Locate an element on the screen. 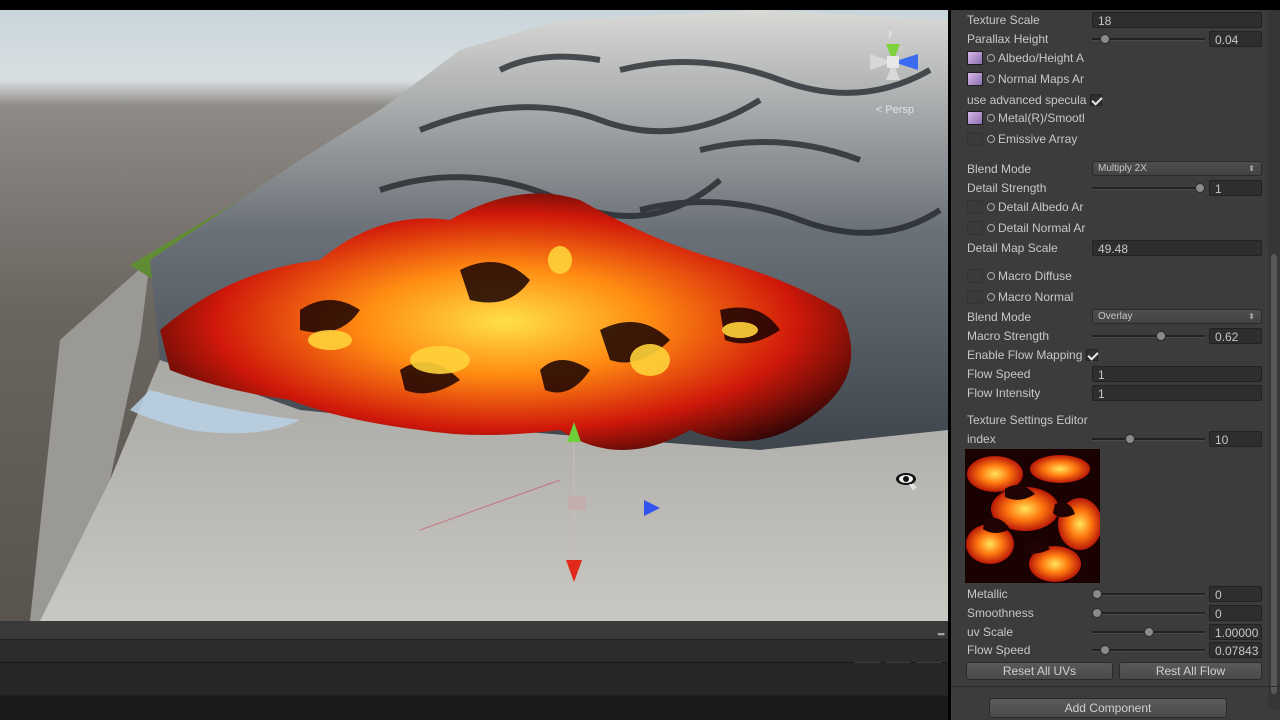  macro-strength-slider is located at coordinates (1148, 336).